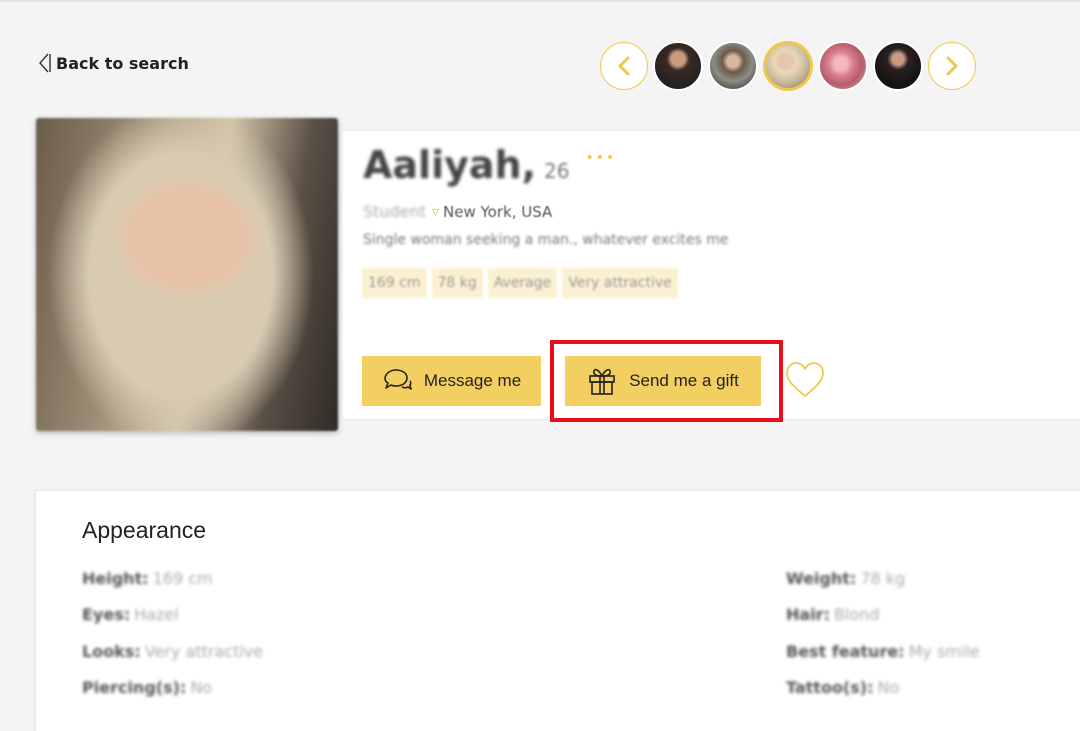  I want to click on location-pin-icon: ▿, so click(435, 211).